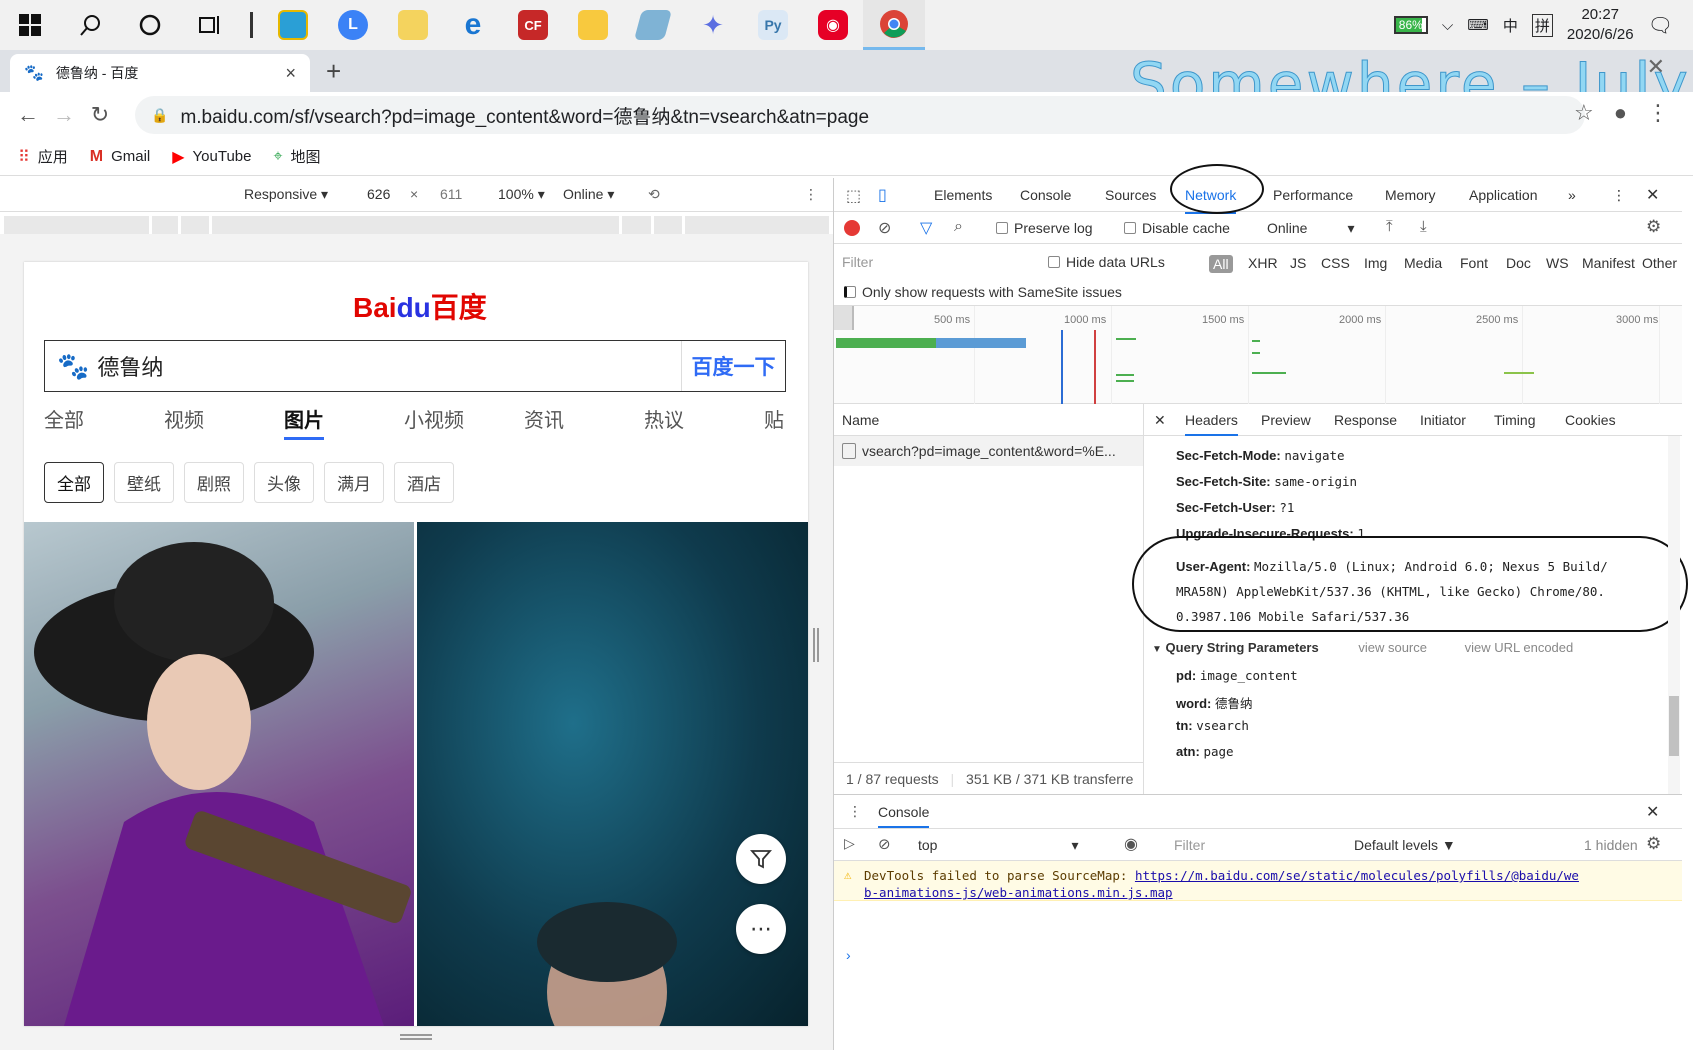  I want to click on cortana-icon, so click(150, 25).